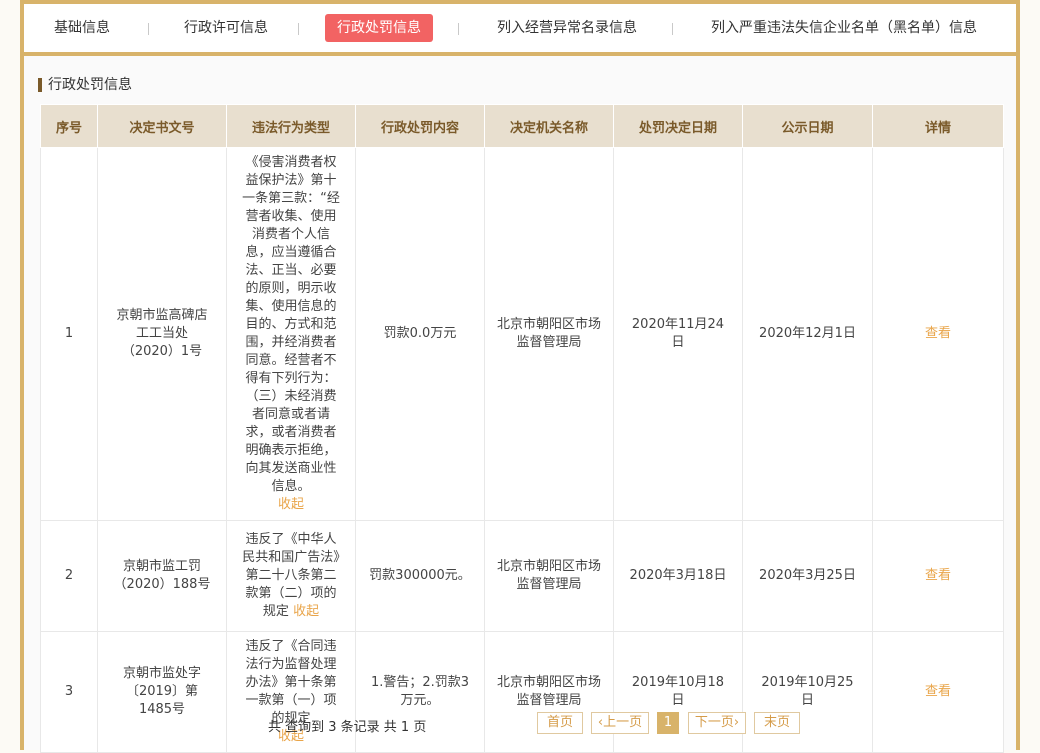  What do you see at coordinates (69, 126) in the screenshot?
I see `header-no: 序号` at bounding box center [69, 126].